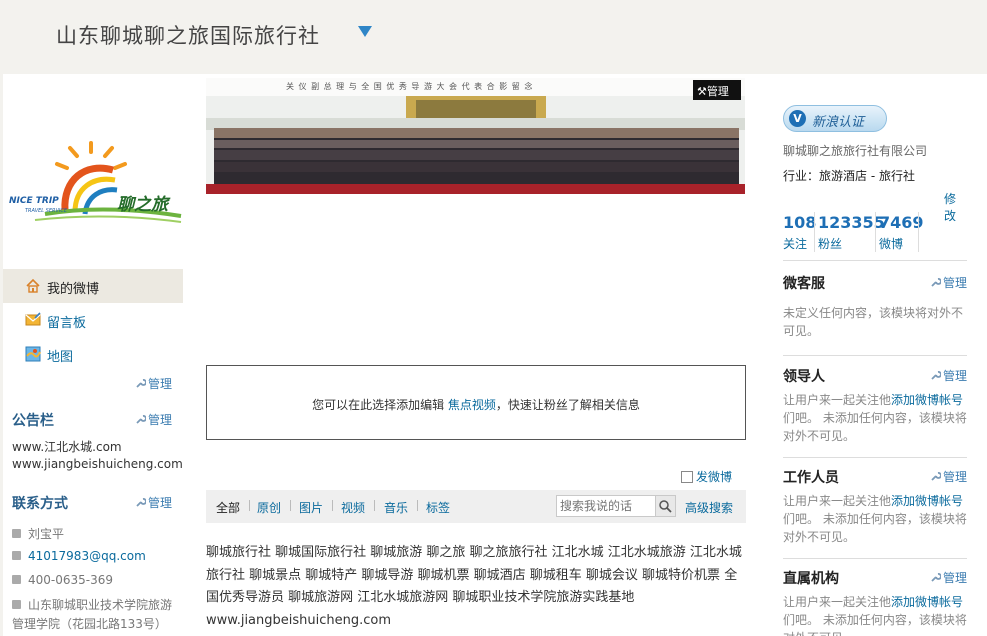 The width and height of the screenshot is (987, 636). I want to click on nav-my-weibo: 我的微博, so click(93, 286).